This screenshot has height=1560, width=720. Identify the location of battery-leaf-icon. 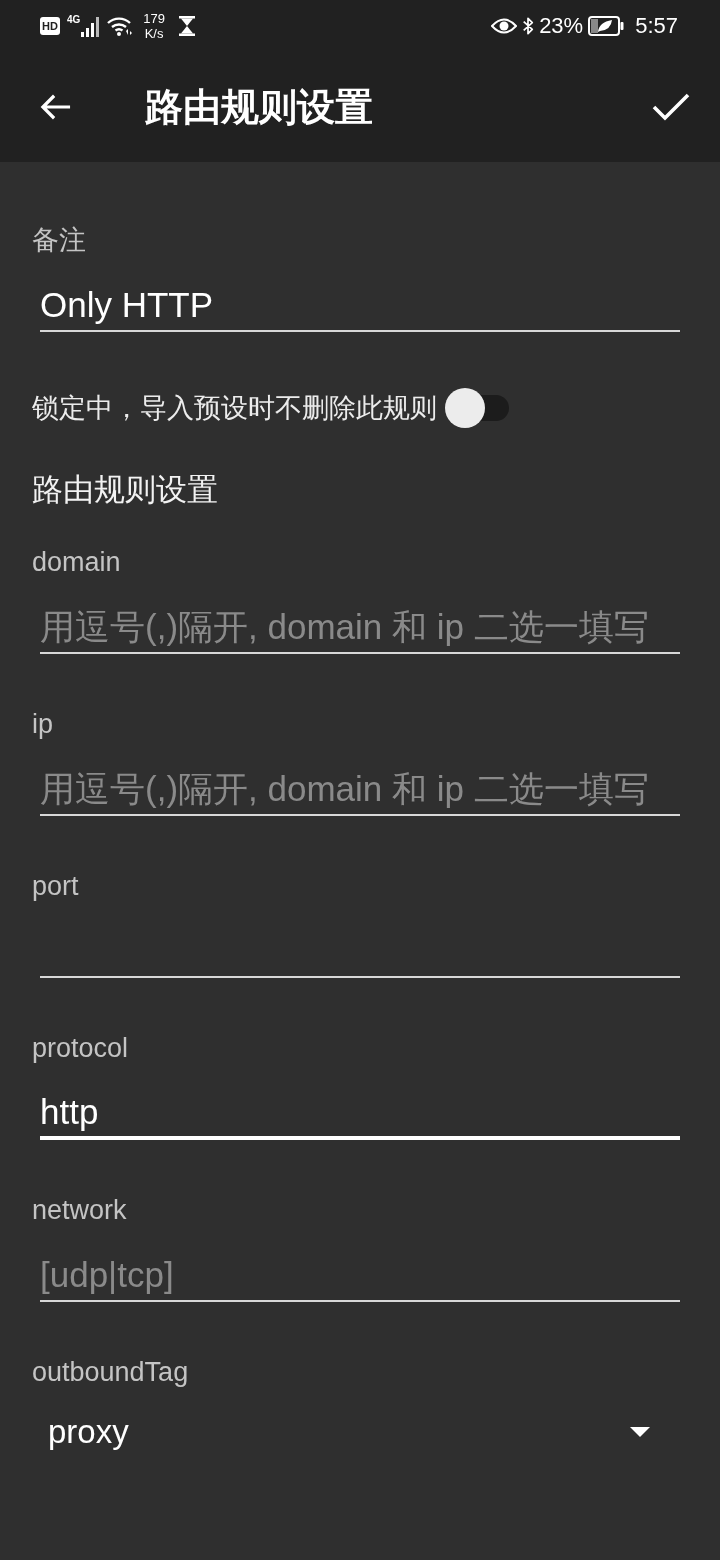
(606, 26).